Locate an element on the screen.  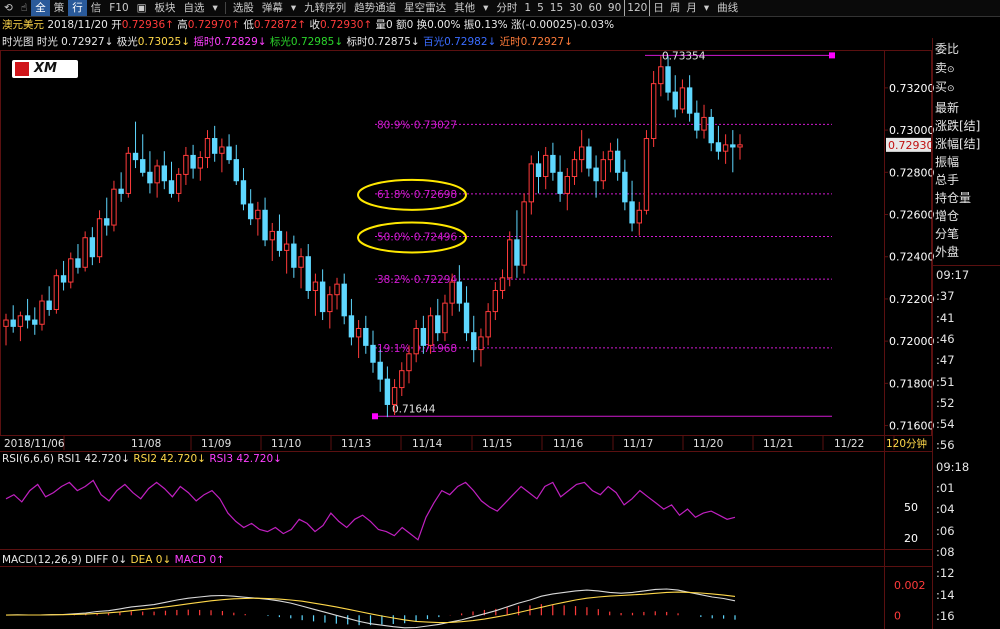
x-tick-label: 2018/11/06 is located at coordinates (34, 444).